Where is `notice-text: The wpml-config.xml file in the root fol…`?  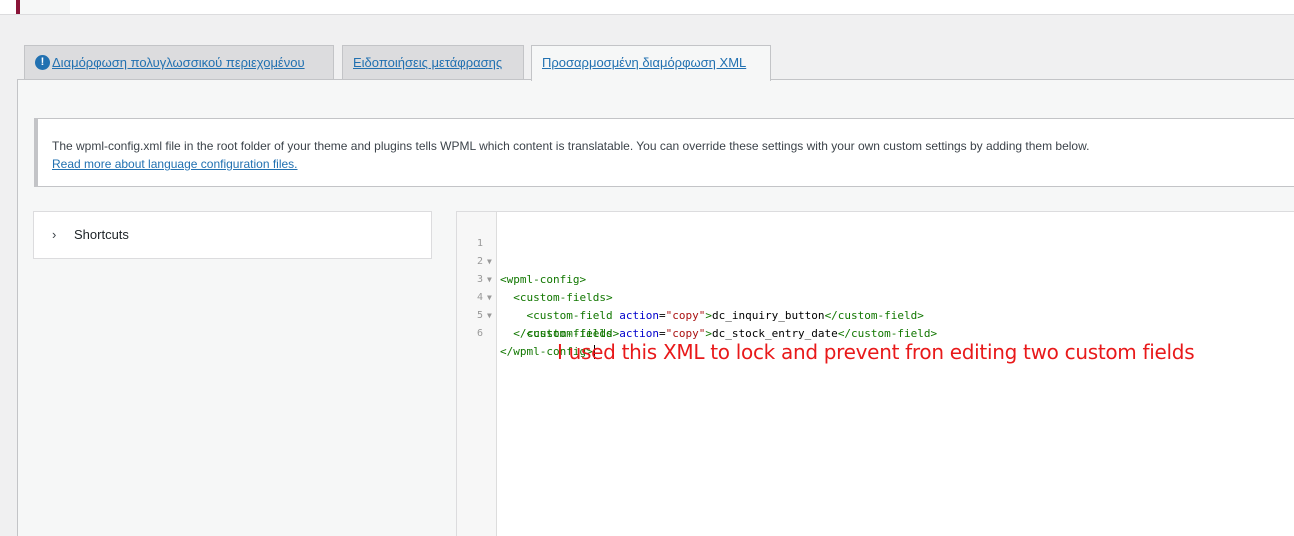
notice-text: The wpml-config.xml file in the root fol… is located at coordinates (571, 146).